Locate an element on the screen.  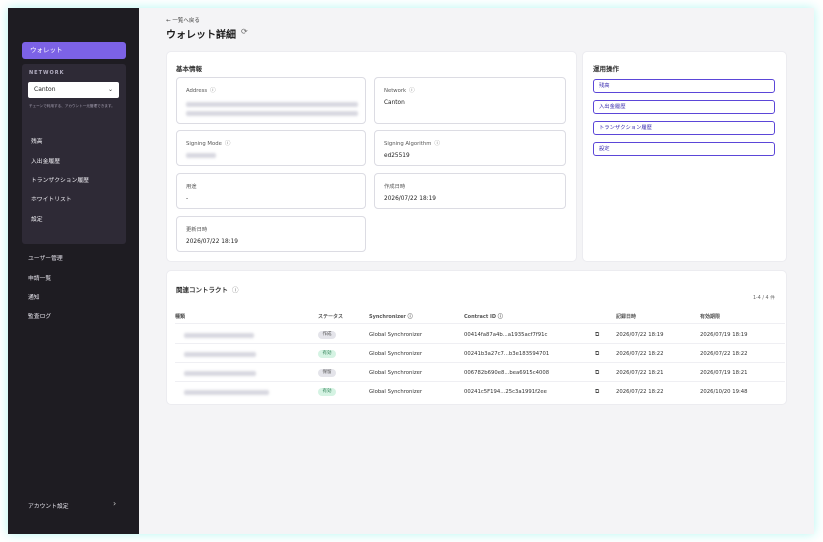
signing-mode-value-redacted is located at coordinates (201, 155).